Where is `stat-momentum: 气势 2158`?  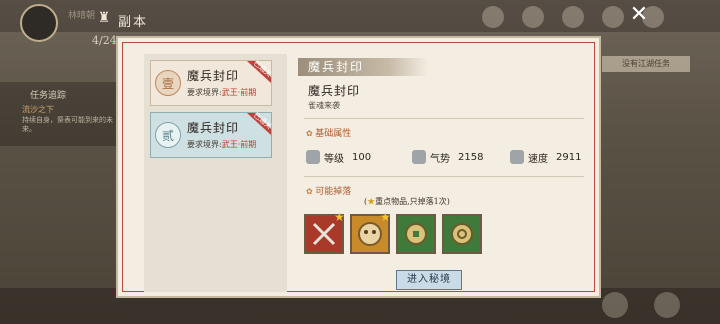
stat-momentum: 气势 2158 is located at coordinates (447, 157).